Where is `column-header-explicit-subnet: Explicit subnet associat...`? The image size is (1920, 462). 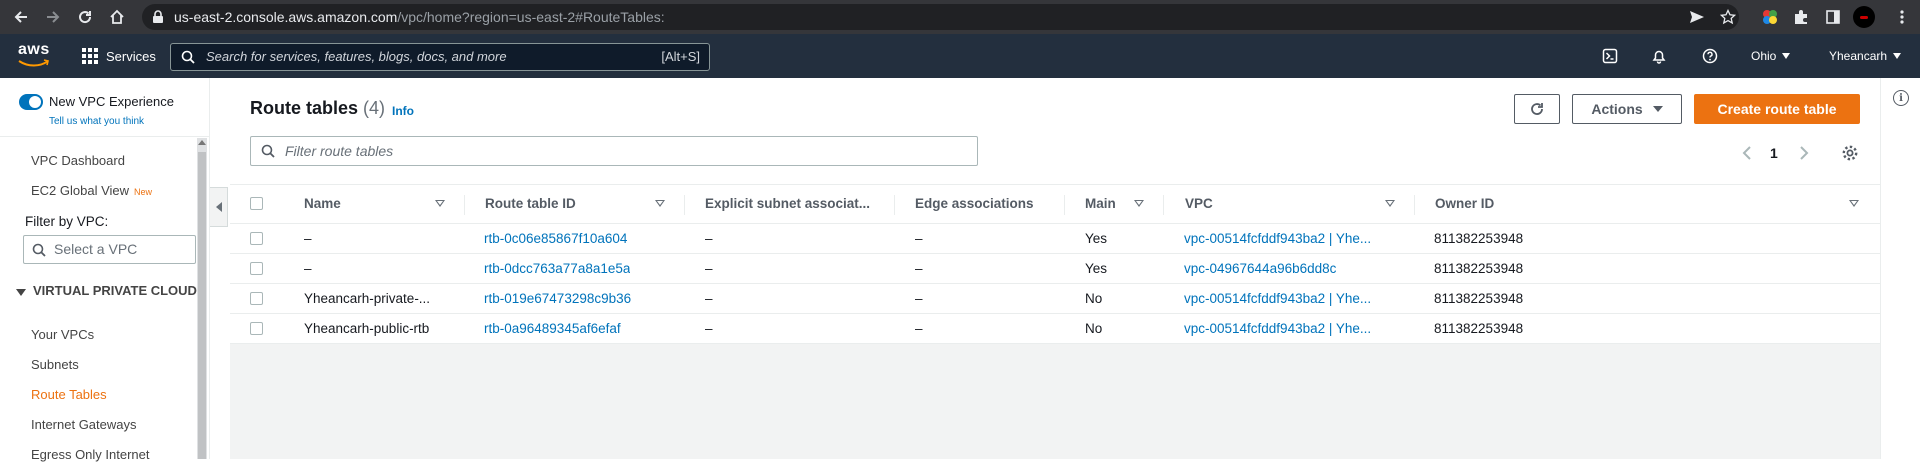
column-header-explicit-subnet: Explicit subnet associat... is located at coordinates (789, 204).